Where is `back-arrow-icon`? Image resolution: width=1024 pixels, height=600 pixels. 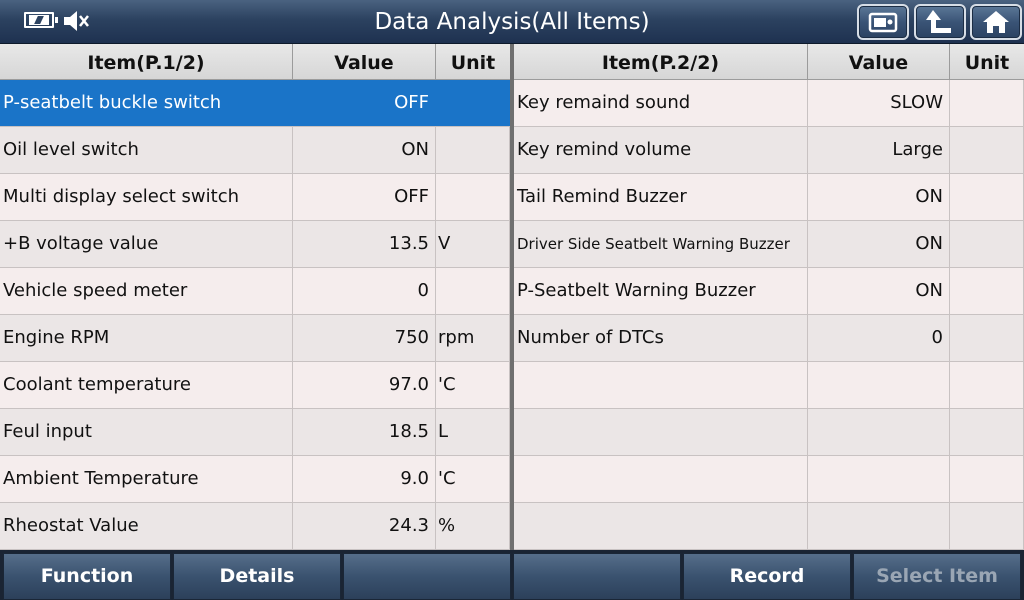 back-arrow-icon is located at coordinates (938, 21).